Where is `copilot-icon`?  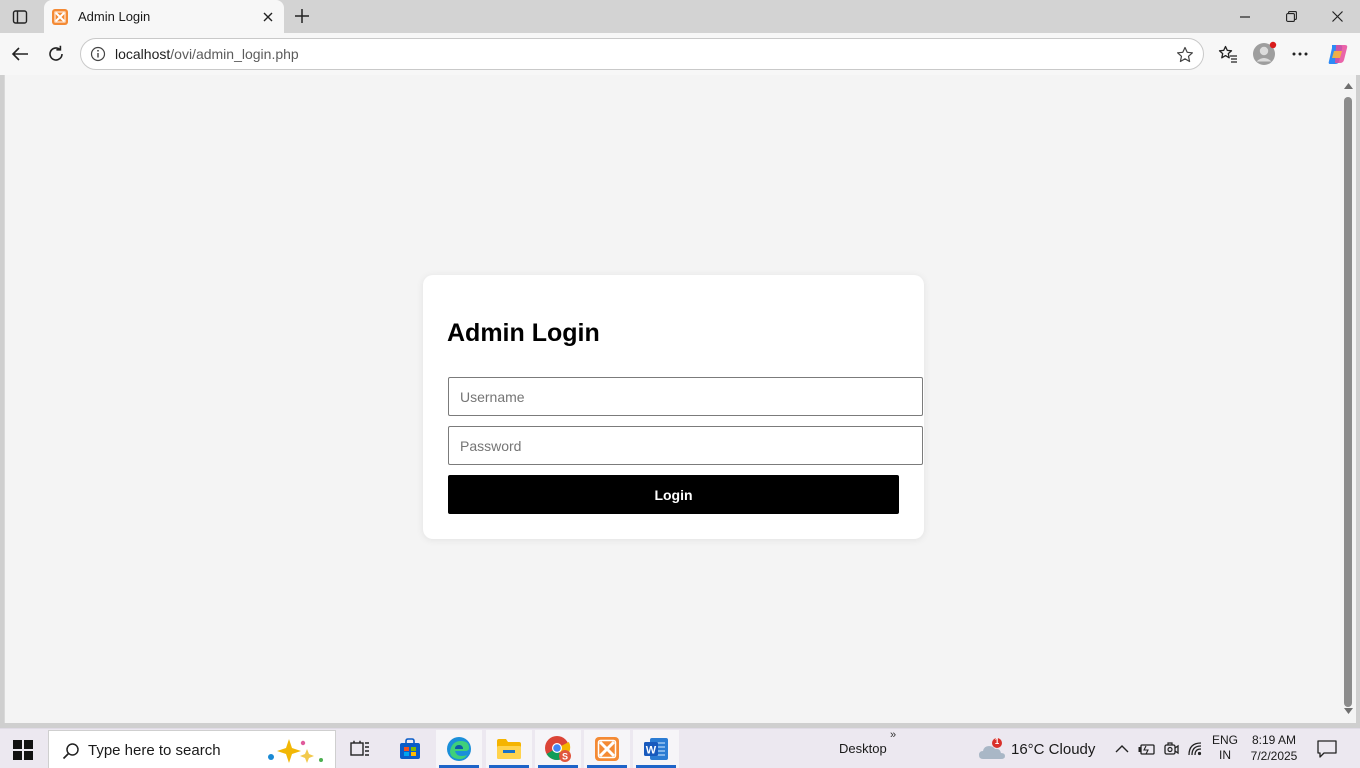
copilot-icon is located at coordinates (1338, 54).